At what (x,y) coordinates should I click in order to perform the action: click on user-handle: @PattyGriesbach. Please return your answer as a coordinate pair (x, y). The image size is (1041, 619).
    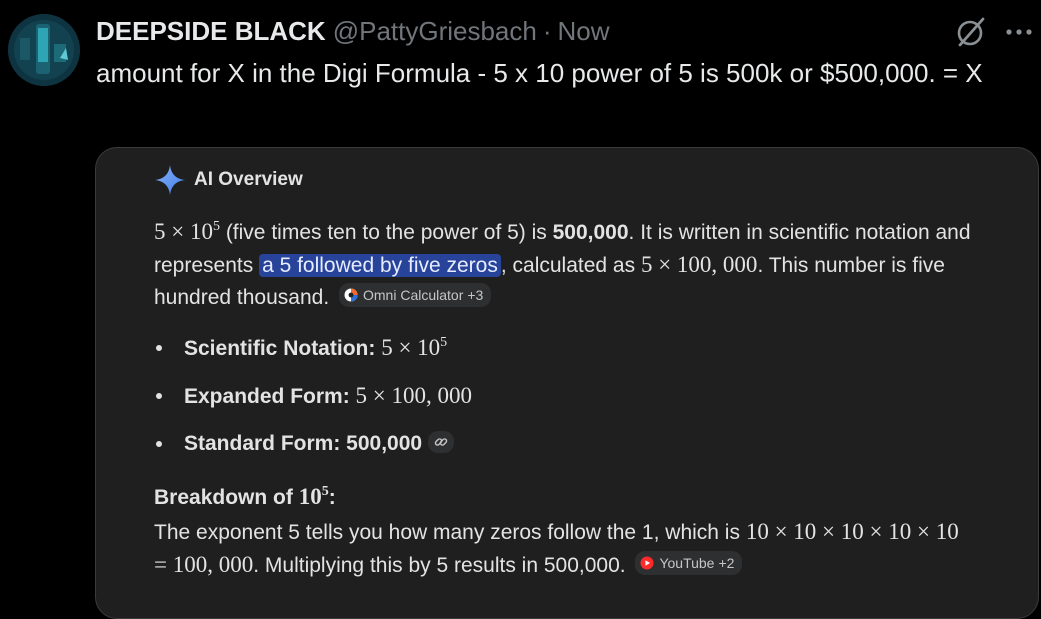
    Looking at the image, I should click on (435, 31).